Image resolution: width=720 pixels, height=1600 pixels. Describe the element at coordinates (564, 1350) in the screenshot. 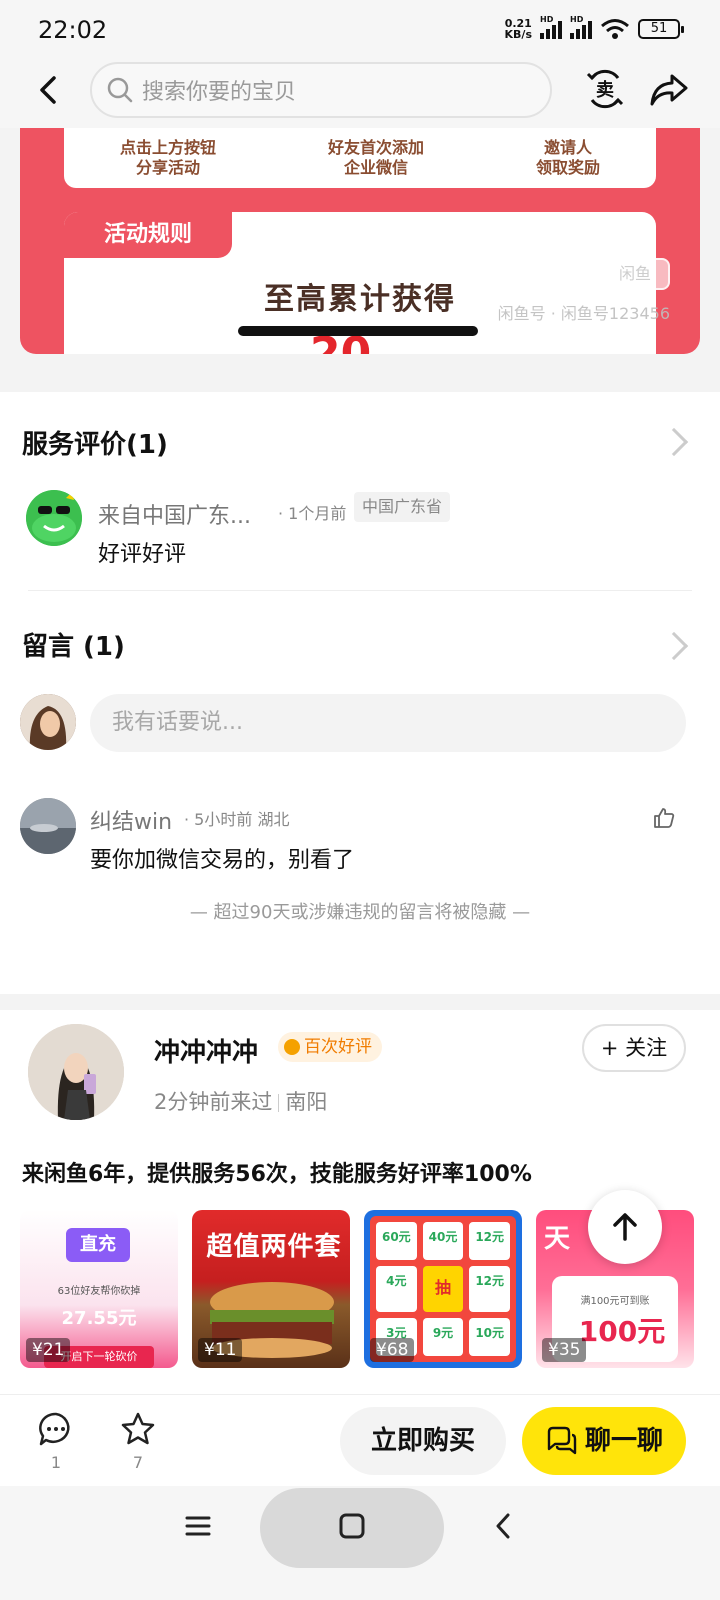

I see `price-tag: ¥35` at that location.